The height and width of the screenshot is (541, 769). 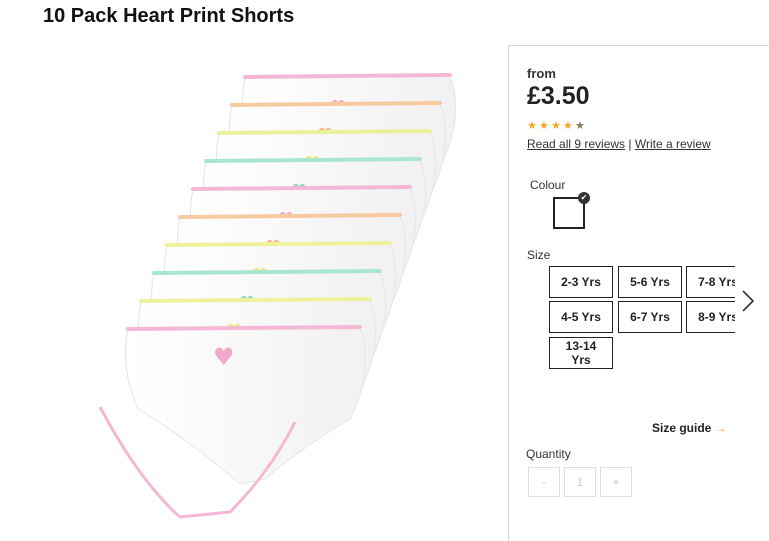 What do you see at coordinates (539, 255) in the screenshot?
I see `size-label: Size` at bounding box center [539, 255].